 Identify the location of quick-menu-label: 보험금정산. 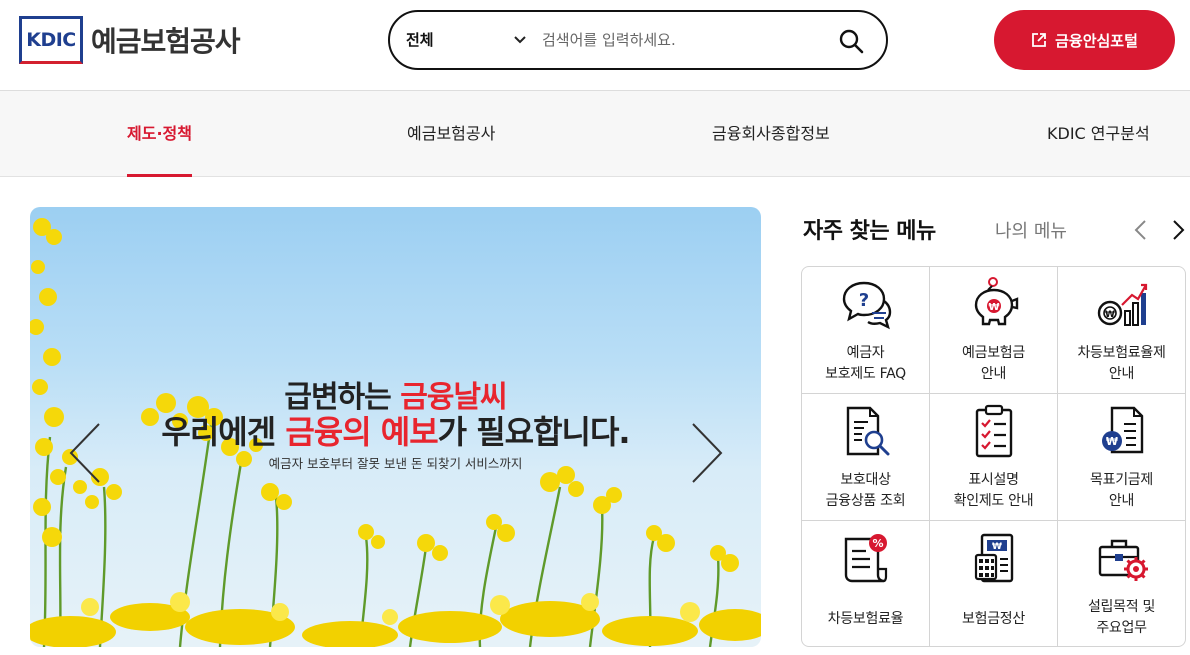
(993, 619).